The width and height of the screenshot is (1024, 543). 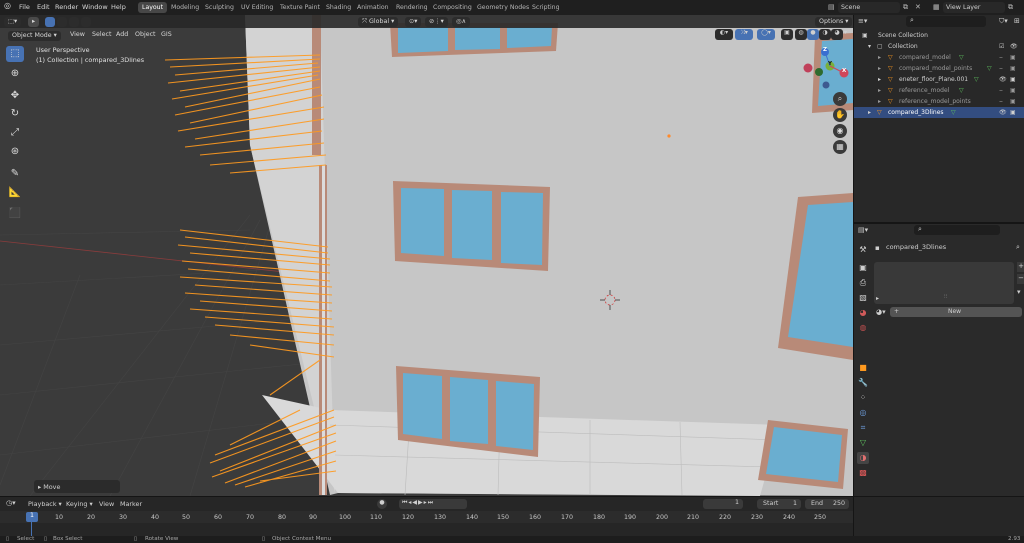 I want to click on cursor-tool-icon: ⊕, so click(x=15, y=74).